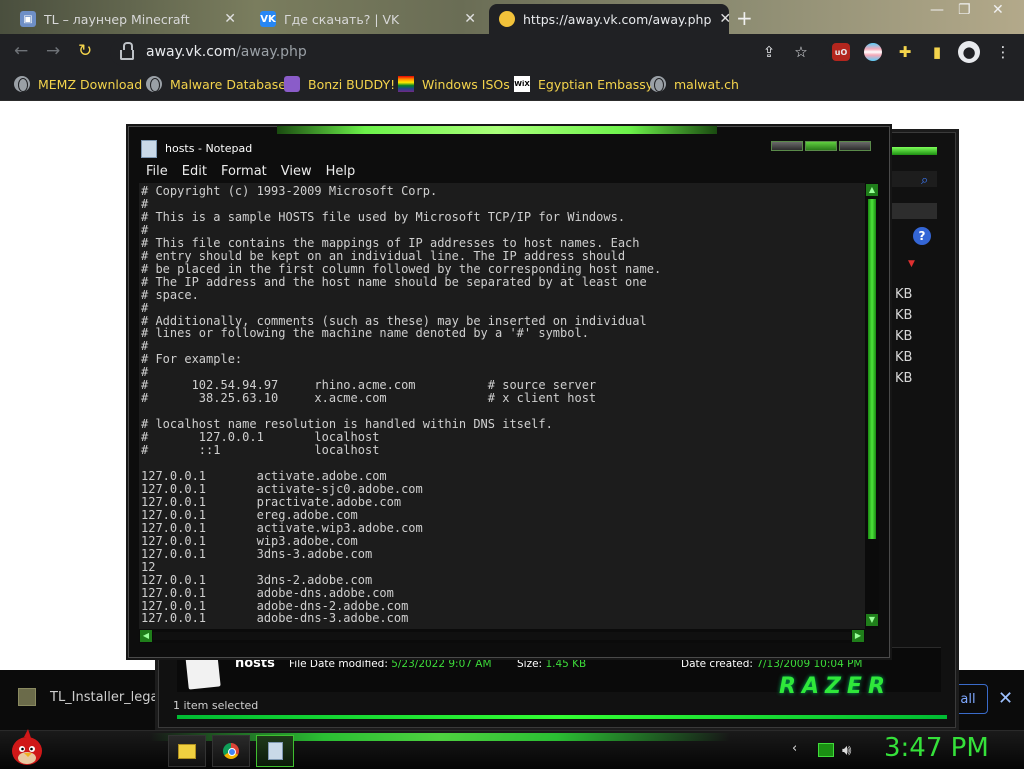 The height and width of the screenshot is (771, 1024). What do you see at coordinates (194, 172) in the screenshot?
I see `menu-edit: Edit` at bounding box center [194, 172].